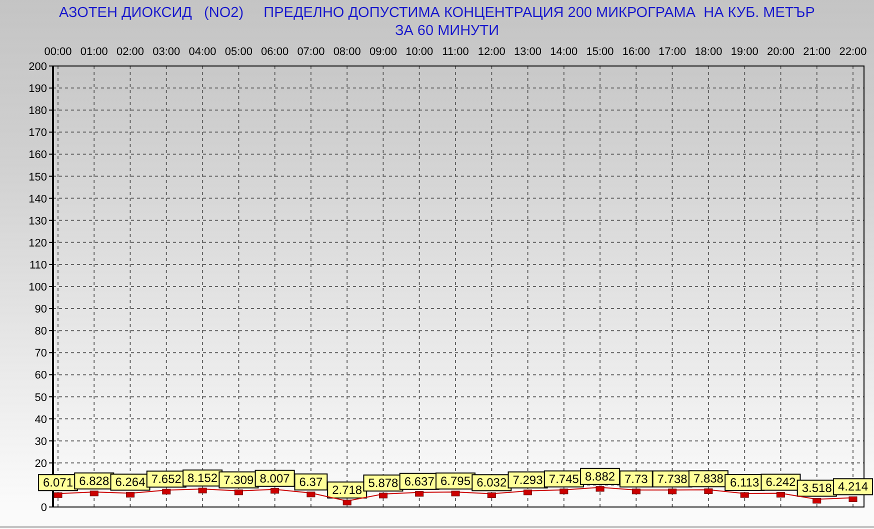 The width and height of the screenshot is (874, 529). What do you see at coordinates (38, 265) in the screenshot?
I see `axis-tick-label: 110` at bounding box center [38, 265].